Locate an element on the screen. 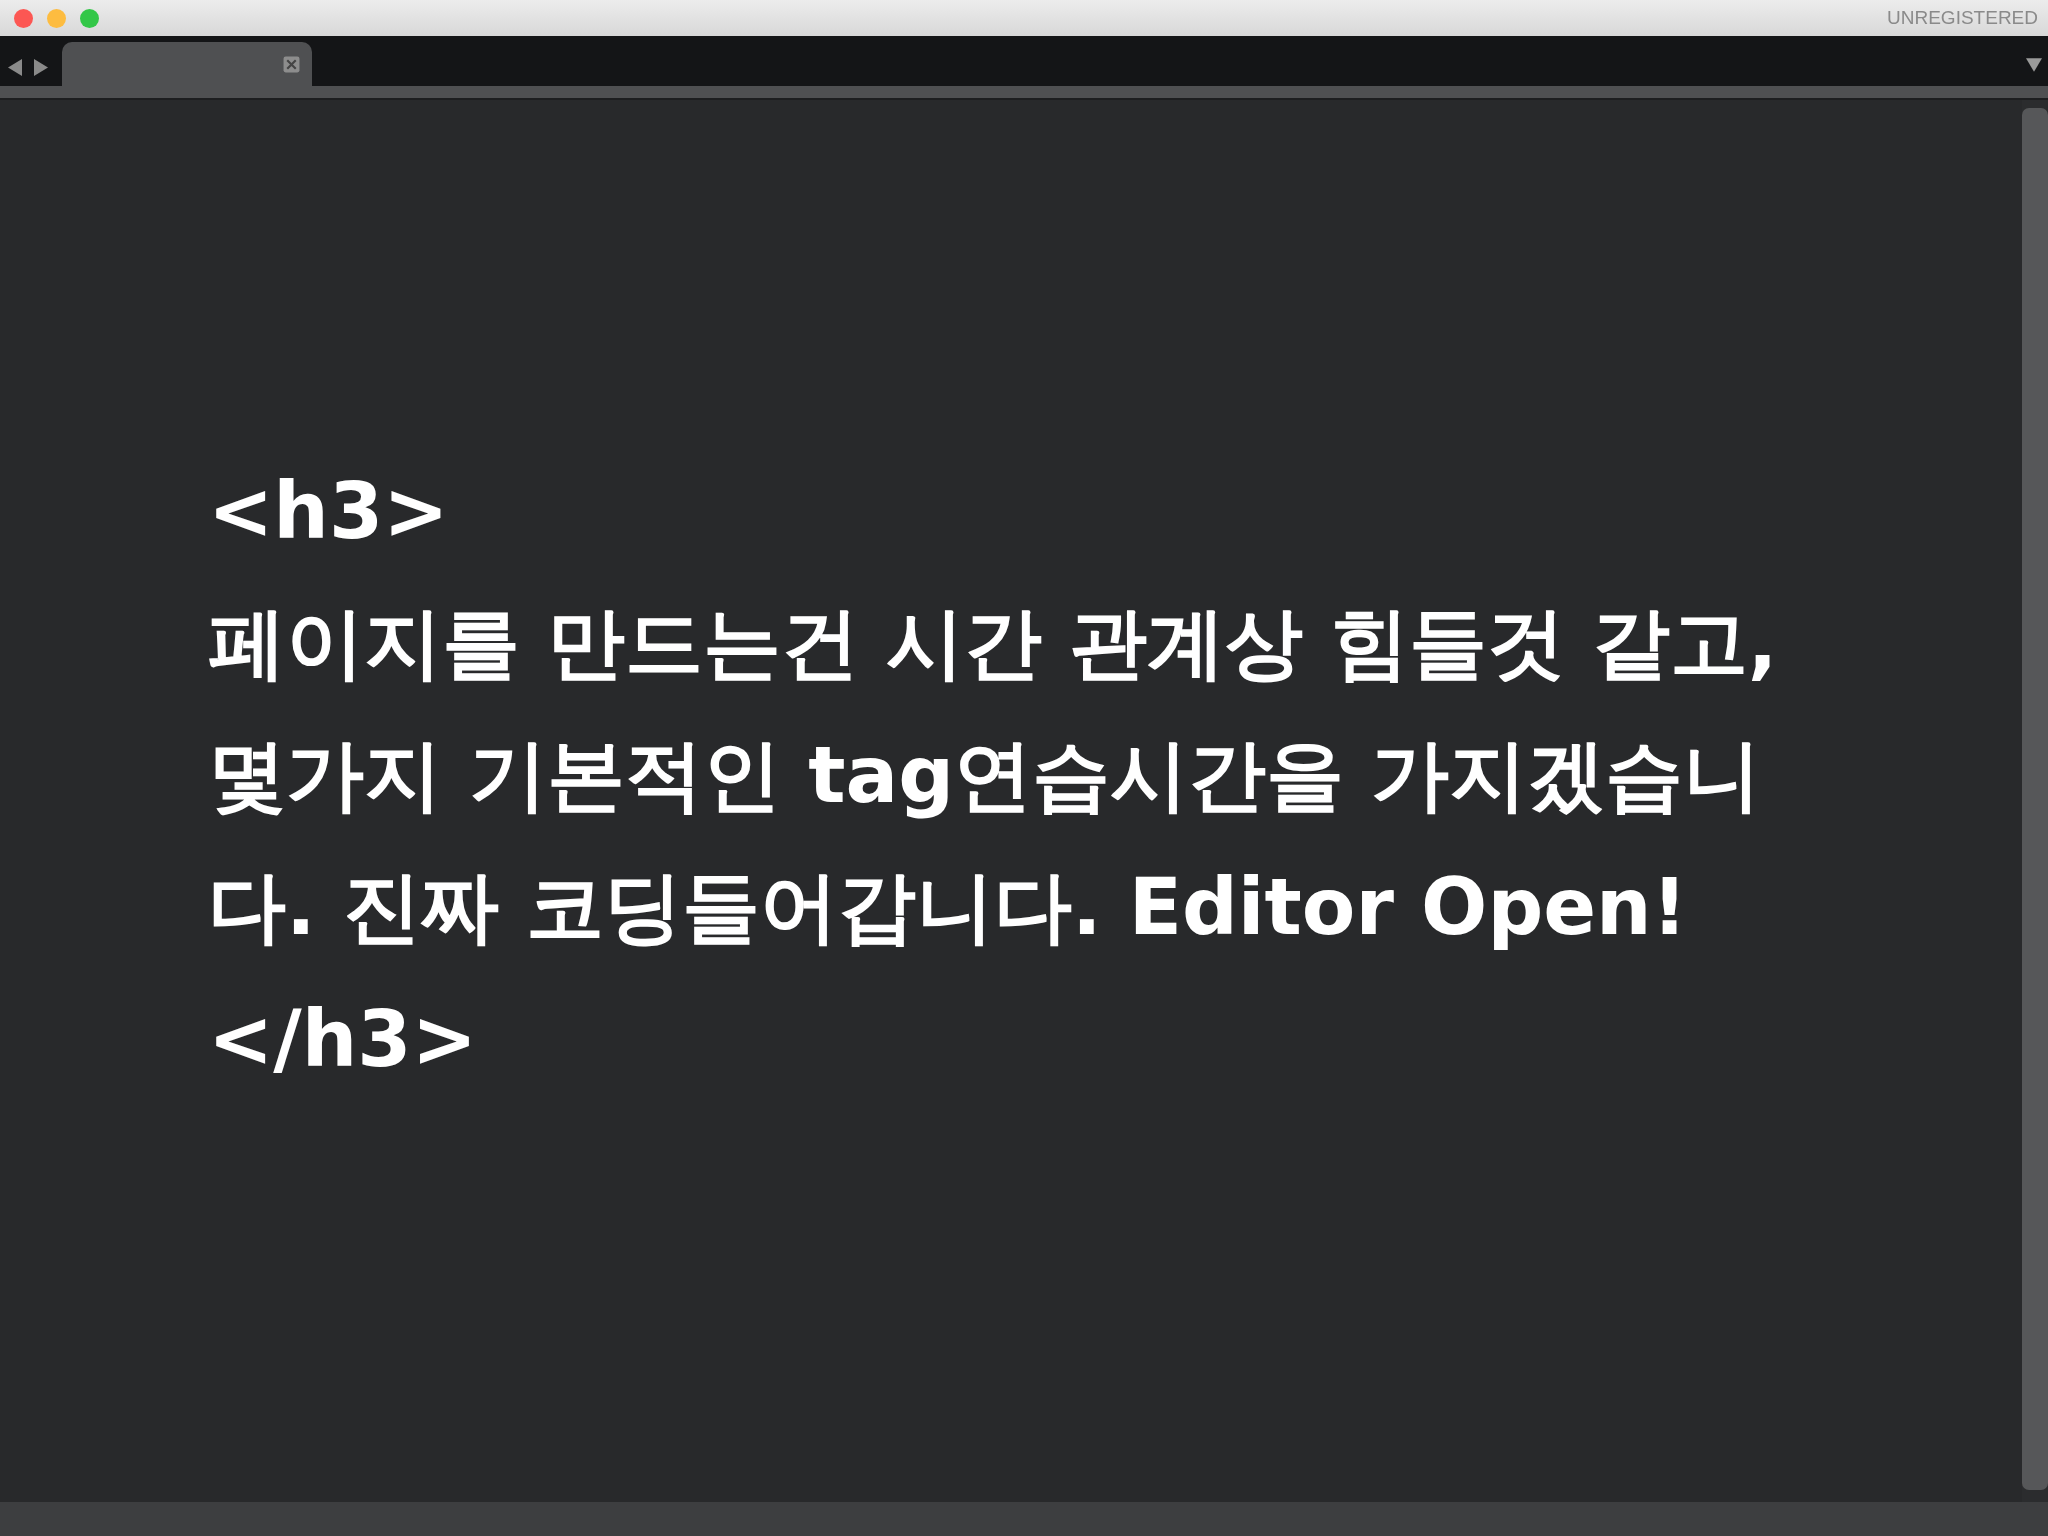 Image resolution: width=2048 pixels, height=1536 pixels. code-line: </h3> is located at coordinates (343, 1039).